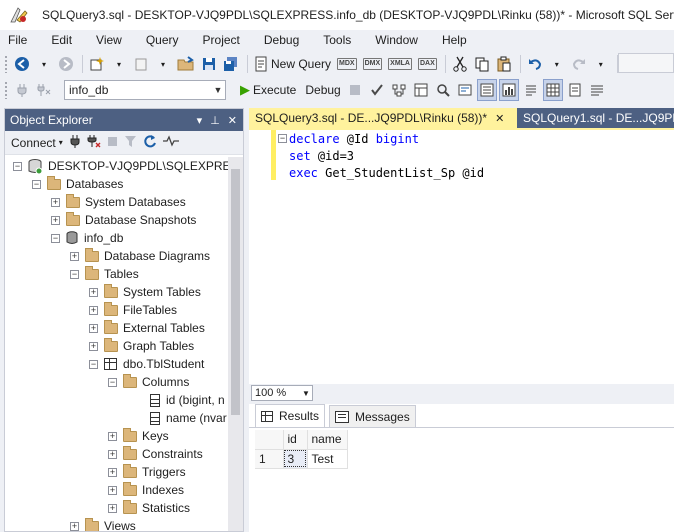 The image size is (674, 532). What do you see at coordinates (37, 143) in the screenshot?
I see `connect-dropdown-button: Connect ▾` at bounding box center [37, 143].